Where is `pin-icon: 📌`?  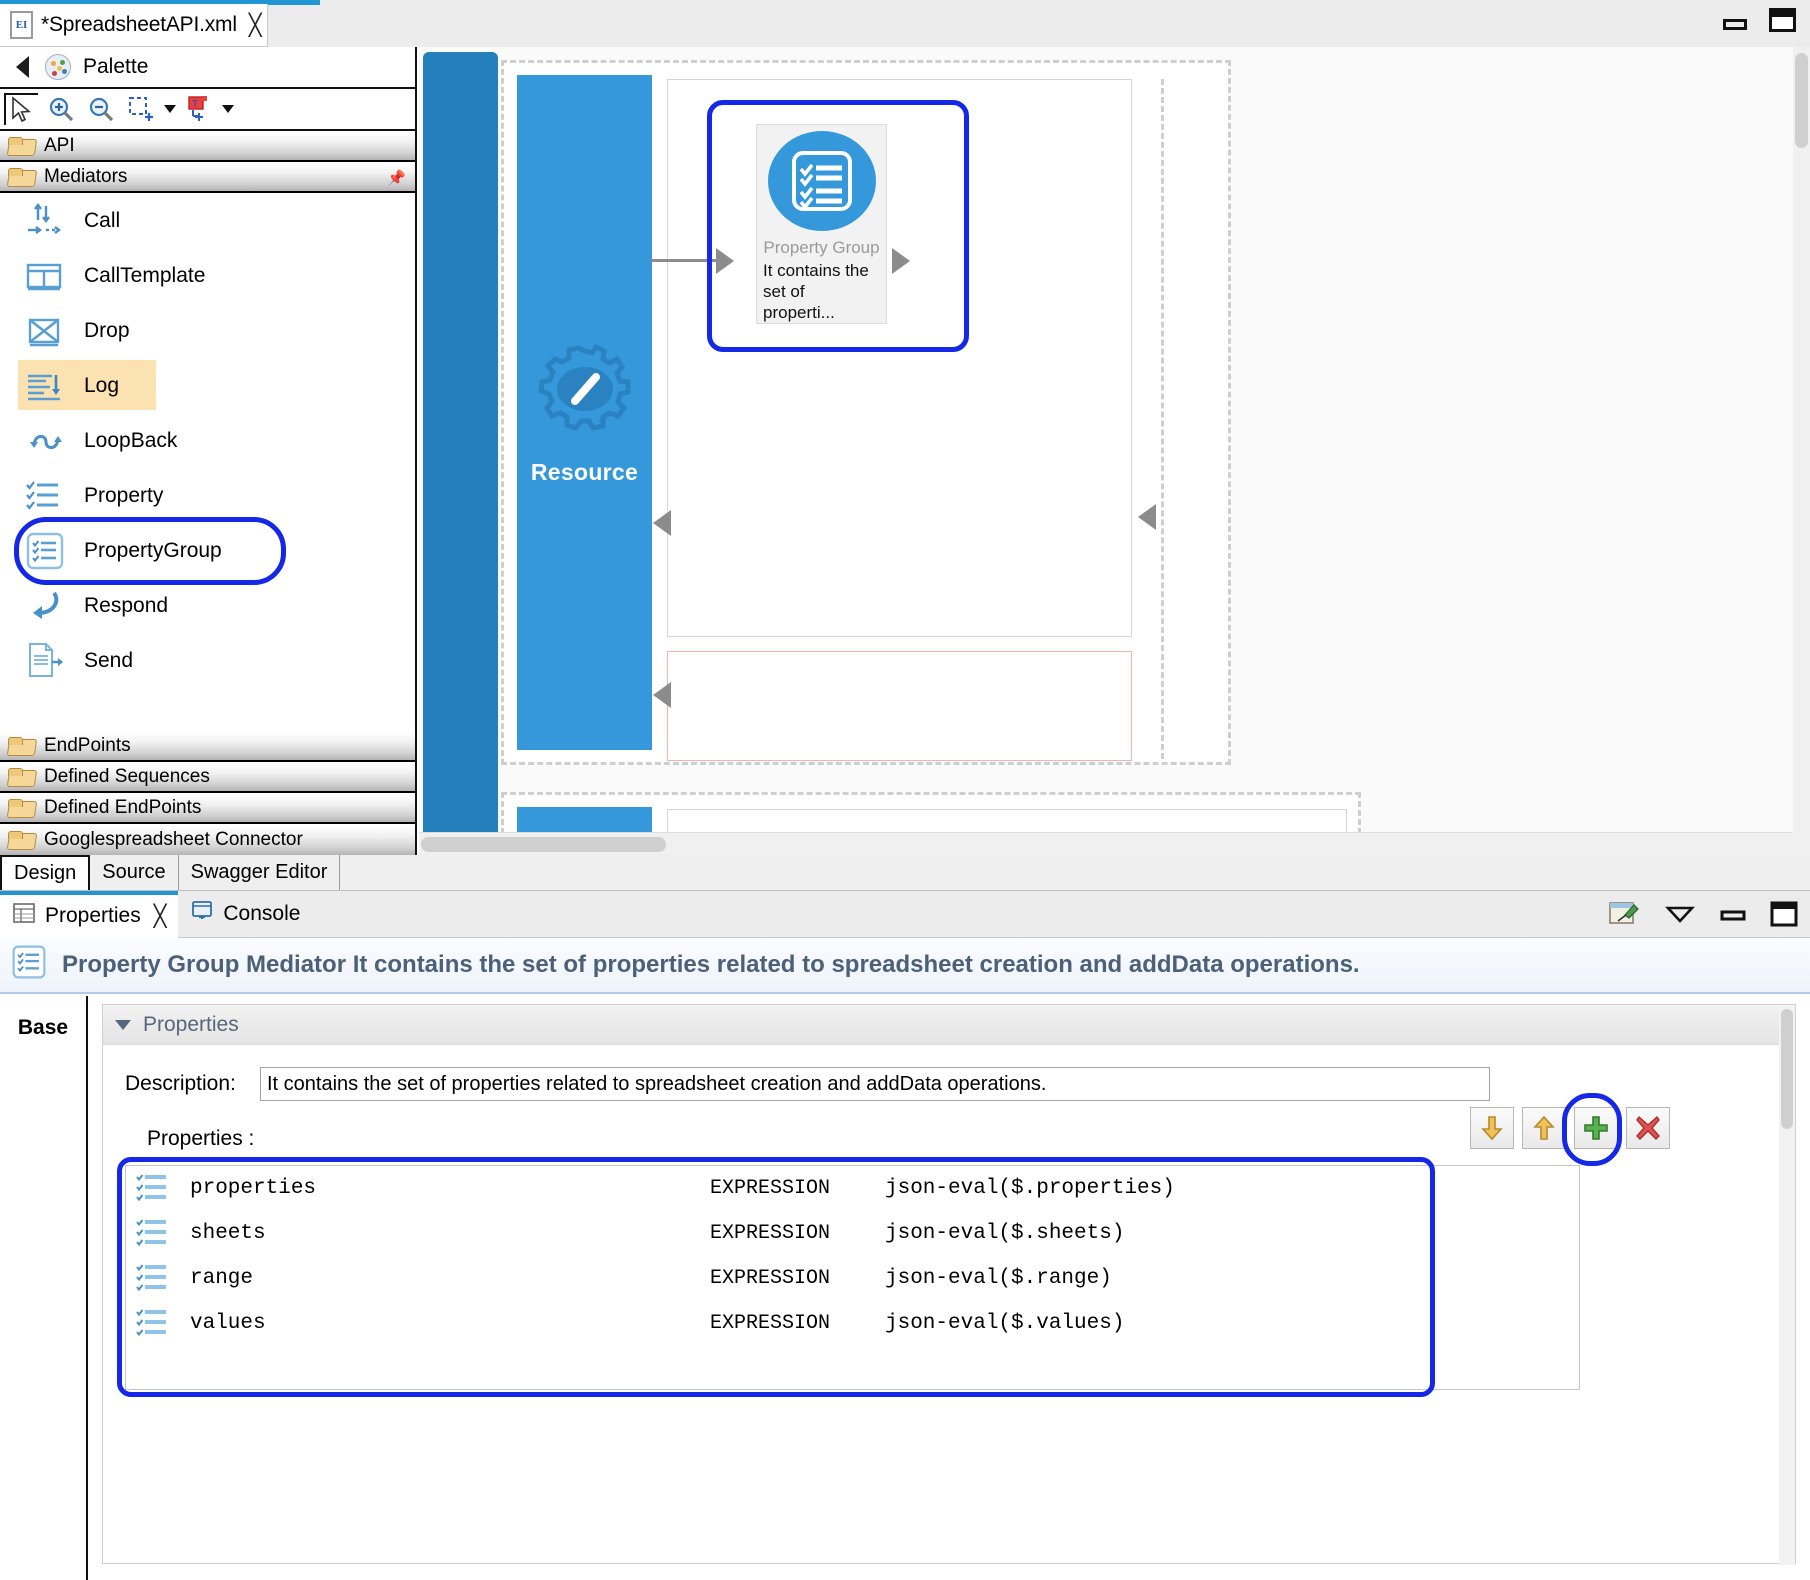 pin-icon: 📌 is located at coordinates (396, 178).